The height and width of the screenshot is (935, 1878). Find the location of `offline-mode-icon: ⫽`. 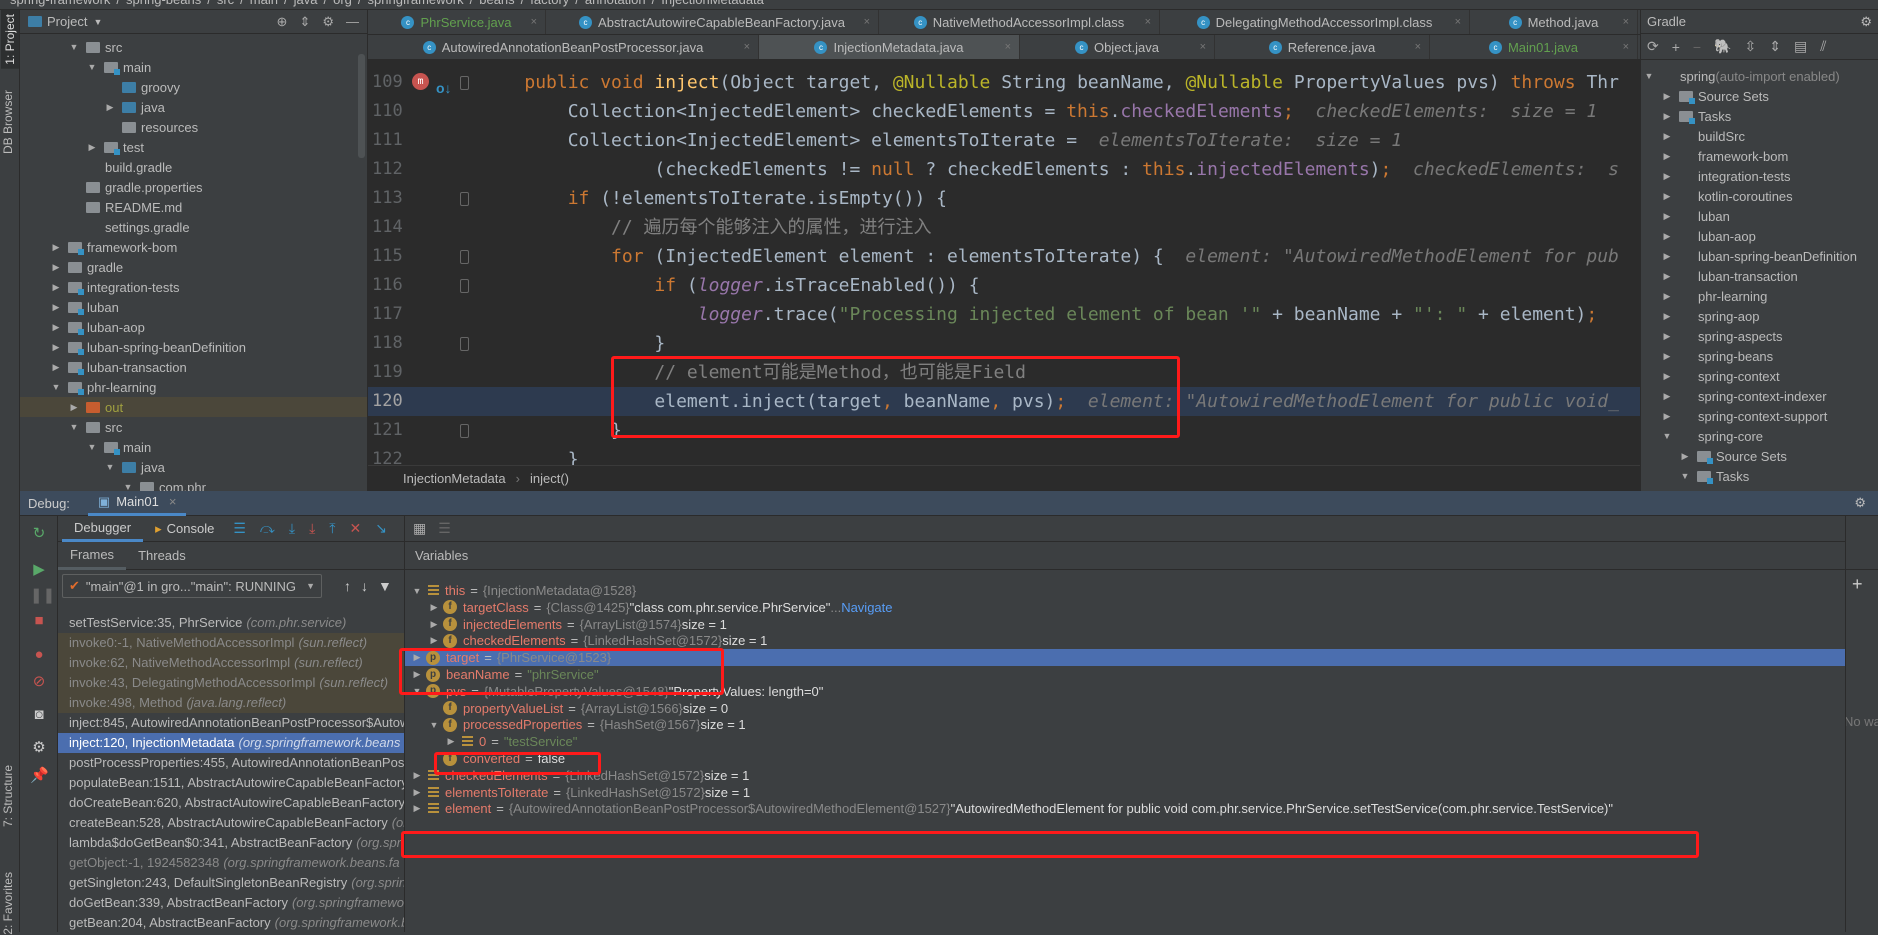

offline-mode-icon: ⫽ is located at coordinates (1823, 46).